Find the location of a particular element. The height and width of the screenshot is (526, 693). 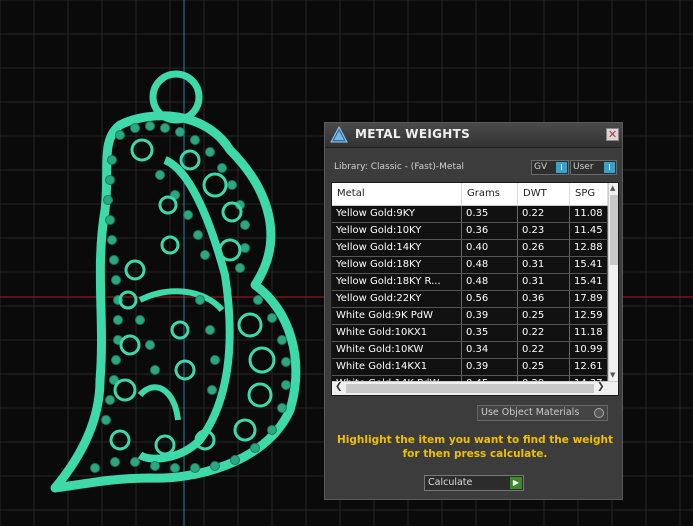

spg-cell: 10.99 is located at coordinates (589, 350).